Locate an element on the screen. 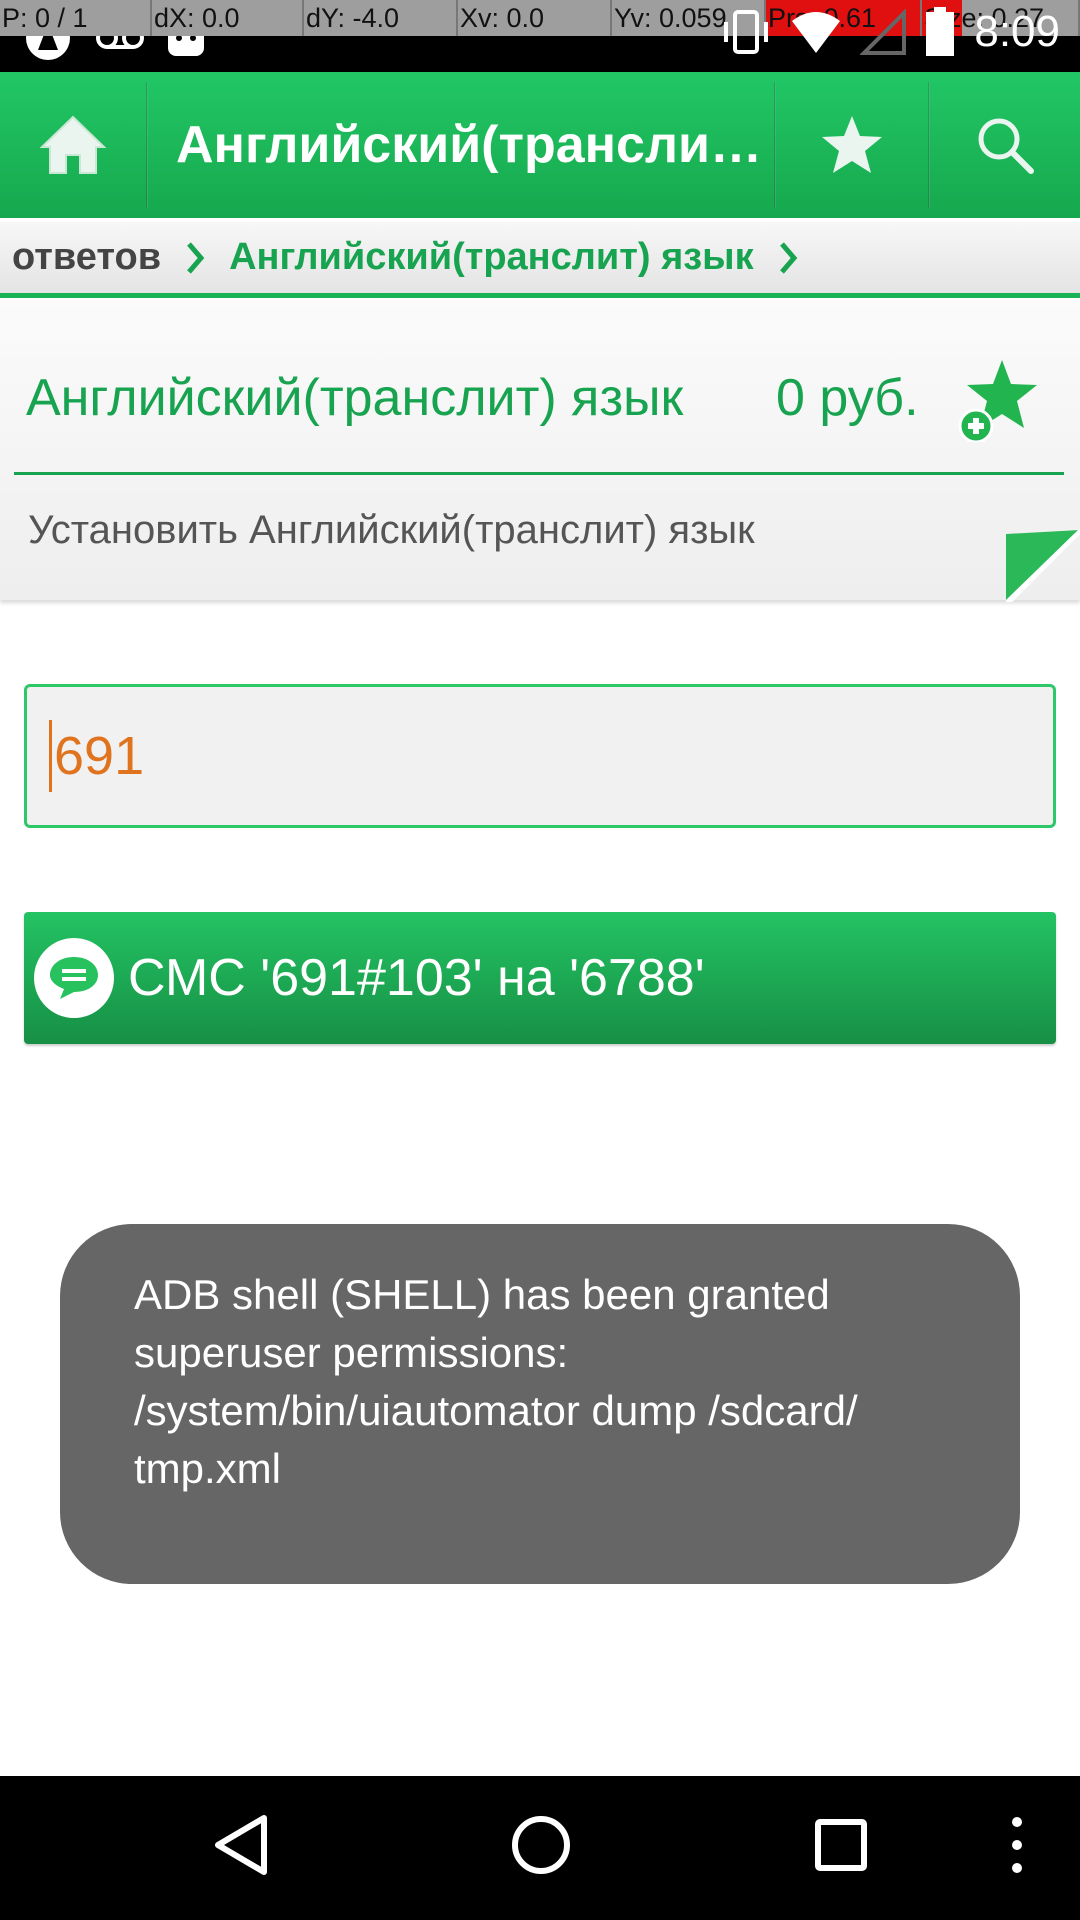  send-sms-button: СМС '691#103' на '6788' is located at coordinates (540, 978).